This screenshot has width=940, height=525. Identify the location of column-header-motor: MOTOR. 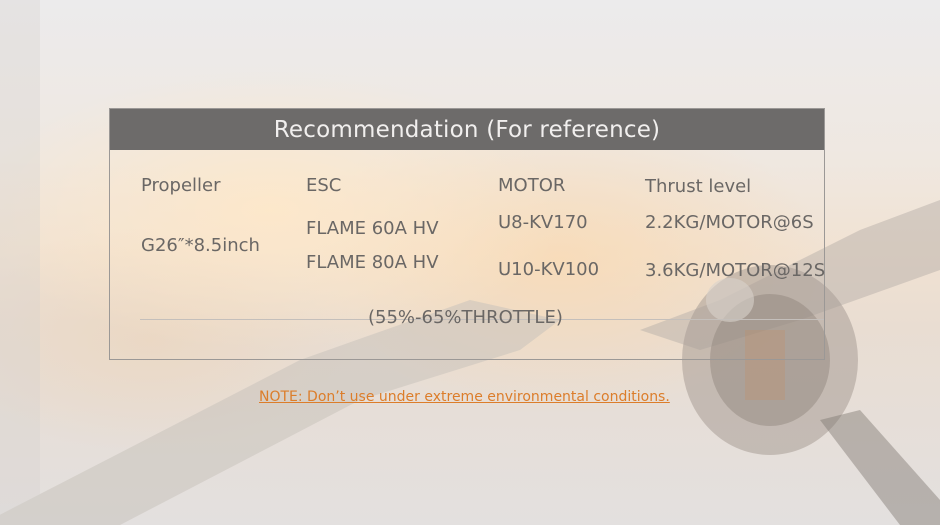
(532, 185).